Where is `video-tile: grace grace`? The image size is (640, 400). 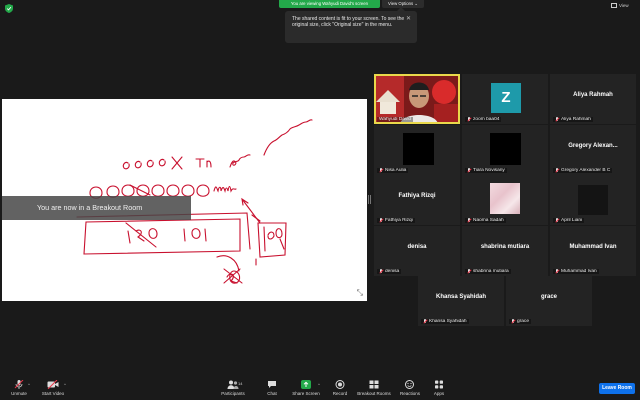
video-tile: grace grace is located at coordinates (549, 301).